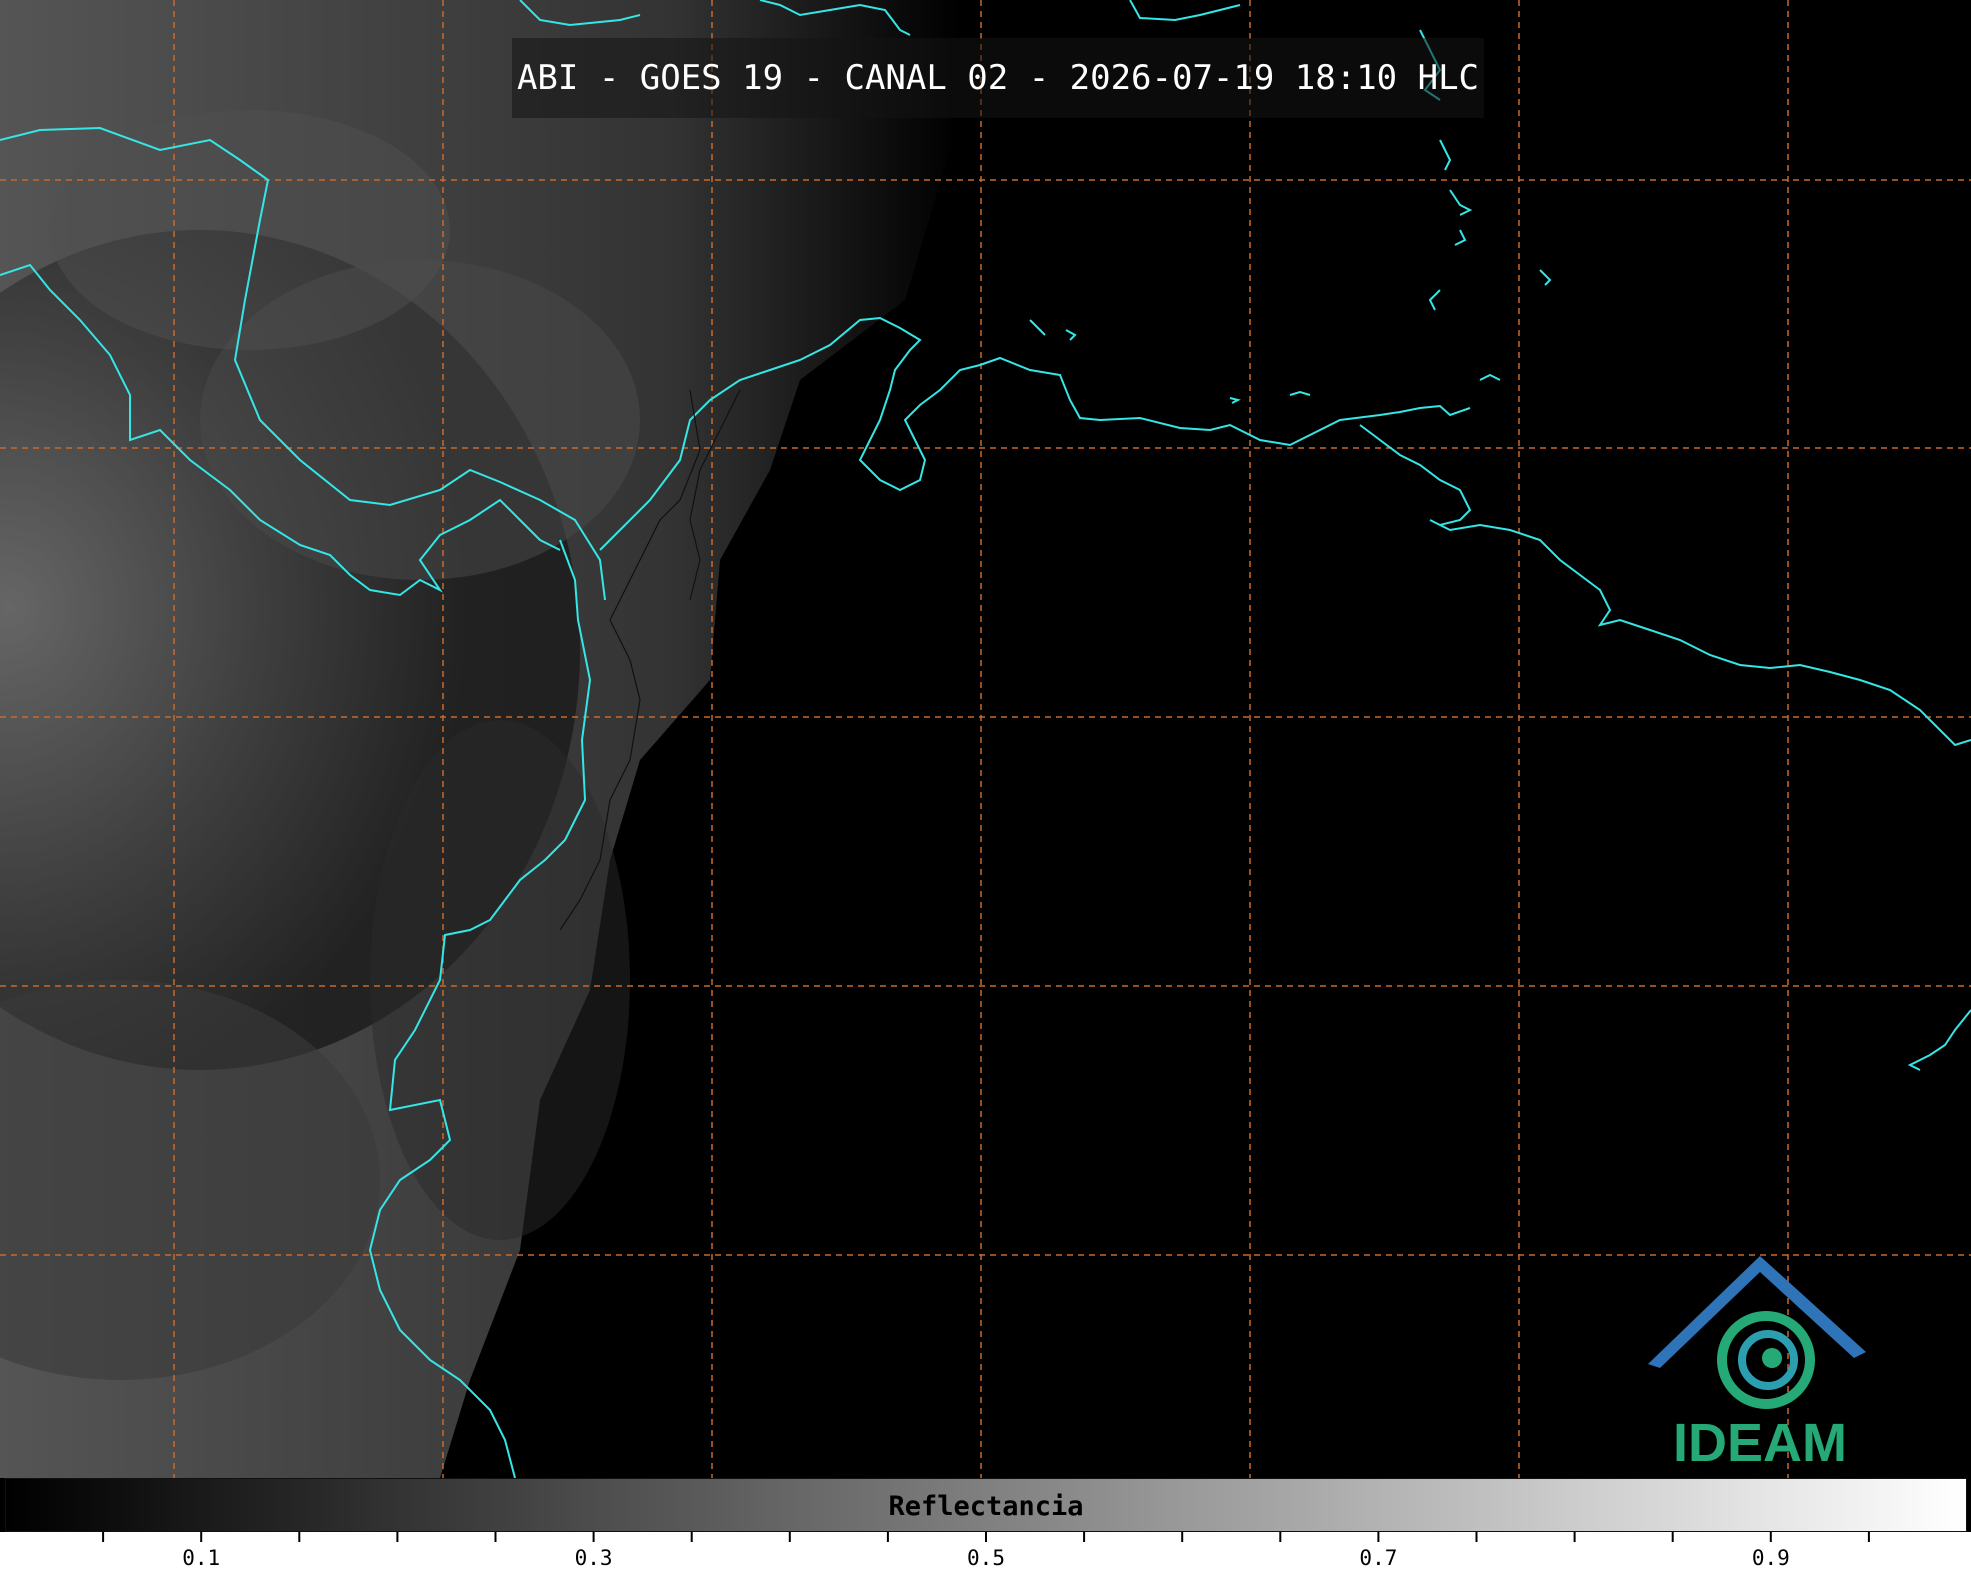 This screenshot has width=1971, height=1577. I want to click on tick-label: 0.3, so click(593, 1558).